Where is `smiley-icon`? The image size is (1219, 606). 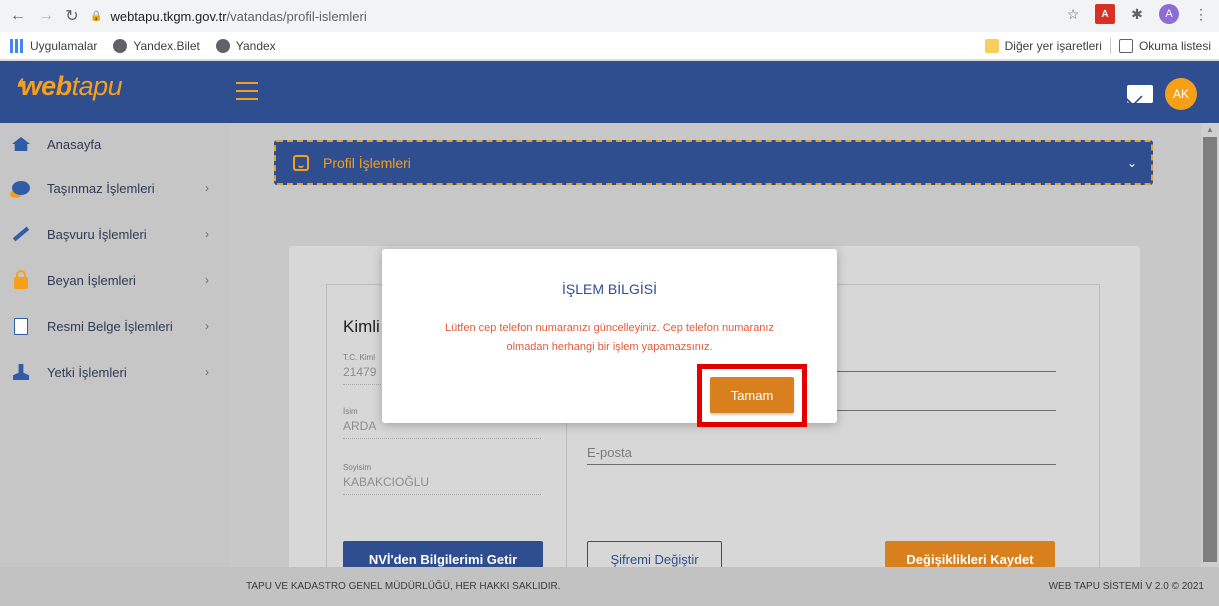 smiley-icon is located at coordinates (301, 162).